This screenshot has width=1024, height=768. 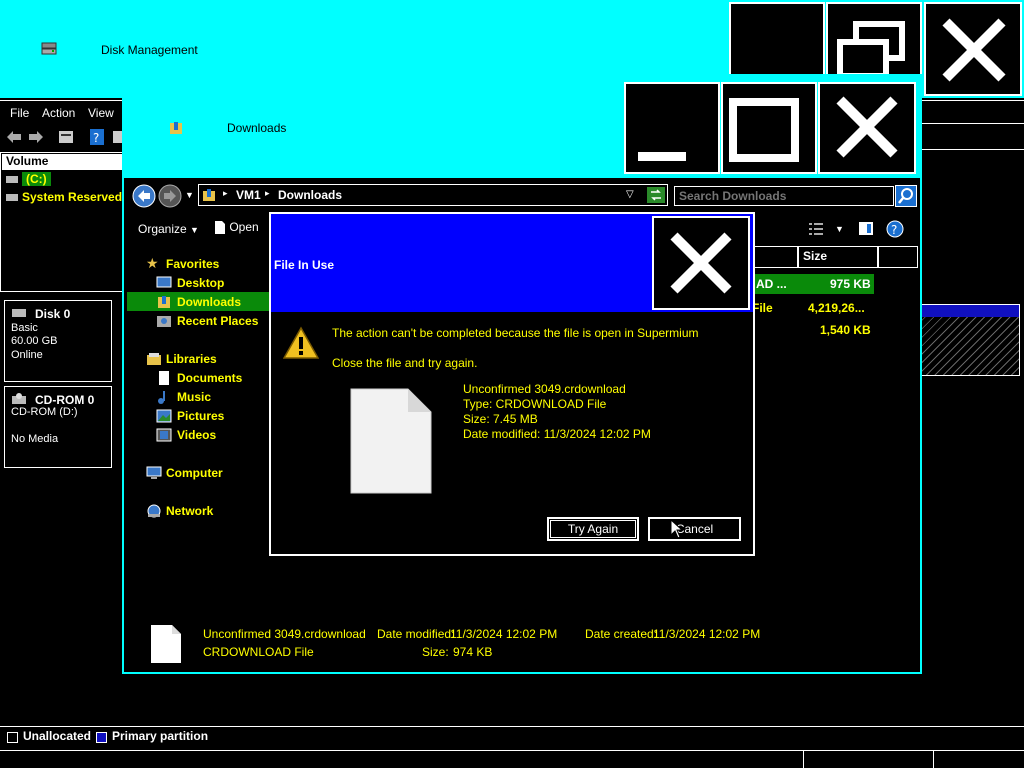 I want to click on address-breadcrumb: ▸ VM1 ▸ Downloads ▽, so click(x=433, y=195).